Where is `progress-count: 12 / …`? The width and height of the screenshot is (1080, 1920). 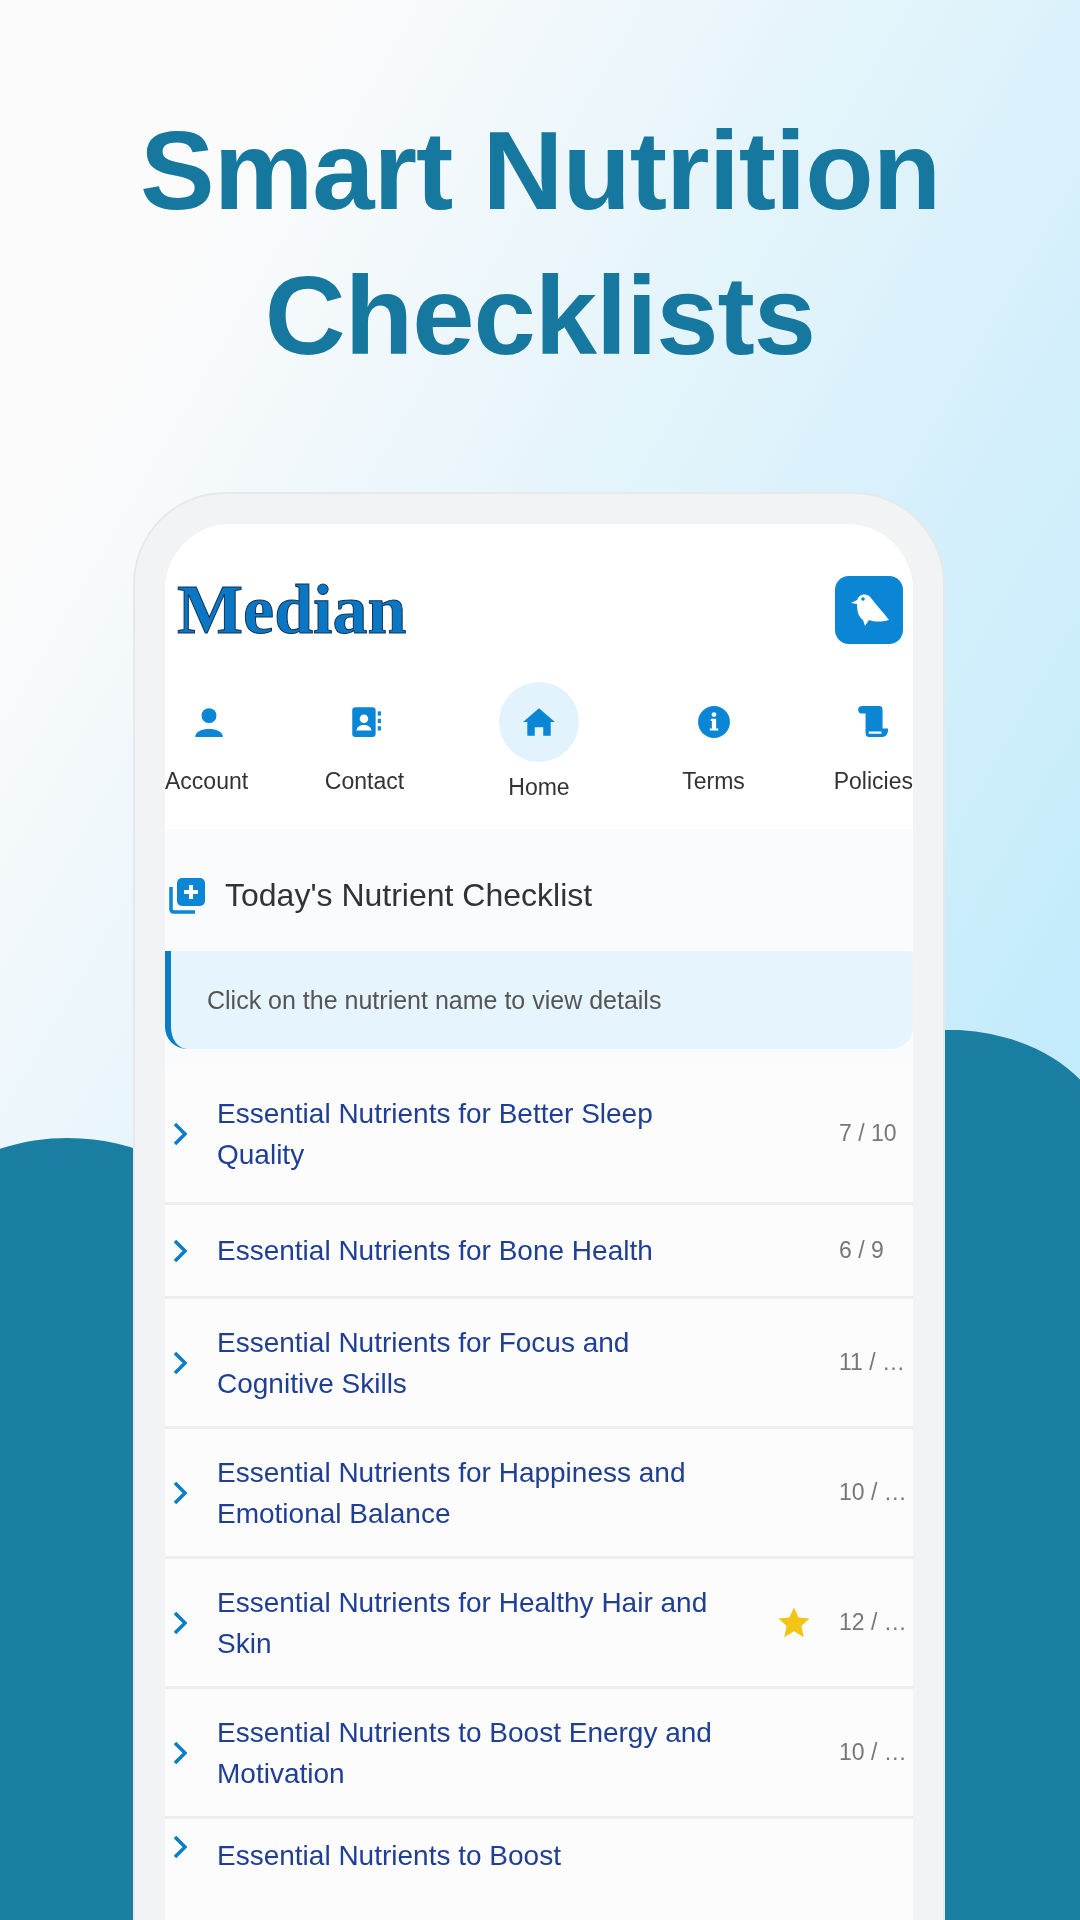 progress-count: 12 / … is located at coordinates (872, 1622).